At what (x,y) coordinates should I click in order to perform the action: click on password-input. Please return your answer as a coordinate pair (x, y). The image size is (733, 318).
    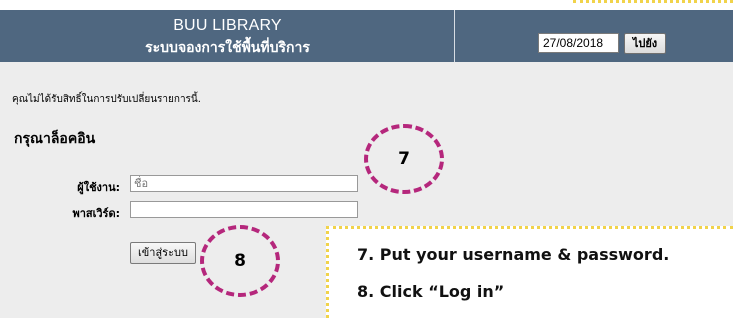
    Looking at the image, I should click on (244, 209).